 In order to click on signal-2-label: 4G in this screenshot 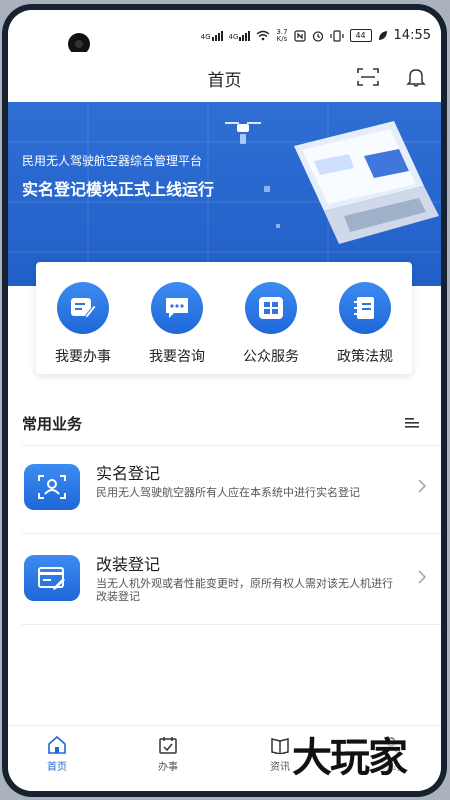, I will do `click(233, 37)`.